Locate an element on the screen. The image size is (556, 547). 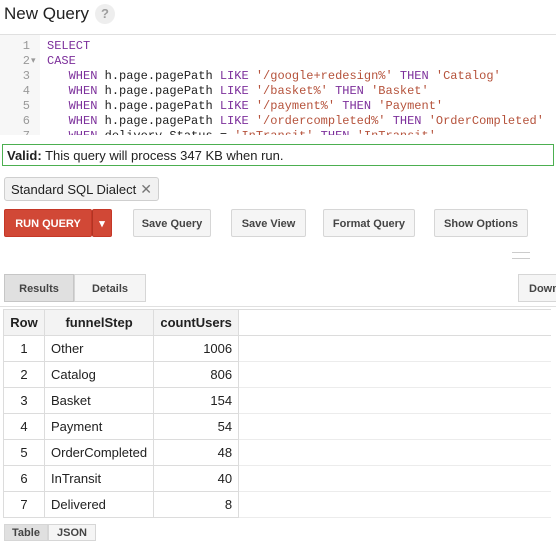
countusers-cell: 154 is located at coordinates (196, 400).